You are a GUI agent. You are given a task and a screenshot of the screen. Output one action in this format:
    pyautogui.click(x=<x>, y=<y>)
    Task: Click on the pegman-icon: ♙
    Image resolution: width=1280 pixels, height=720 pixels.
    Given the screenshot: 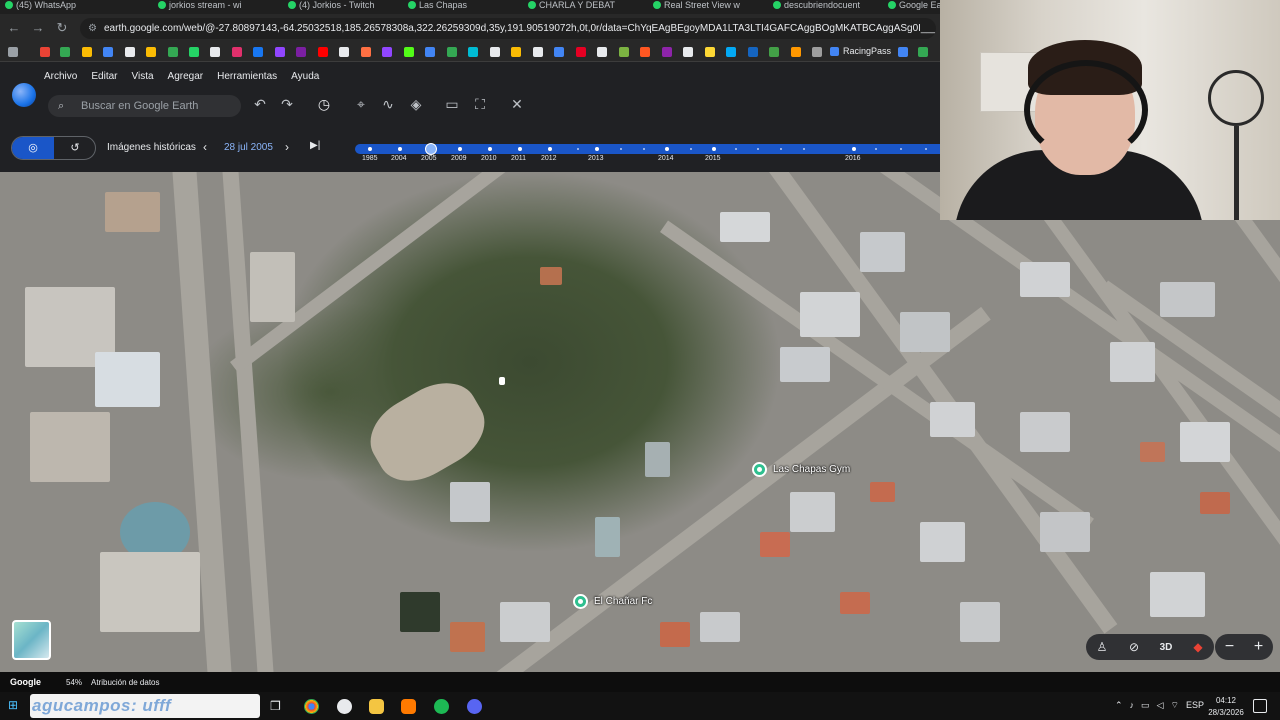 What is the action you would take?
    pyautogui.click(x=1102, y=647)
    